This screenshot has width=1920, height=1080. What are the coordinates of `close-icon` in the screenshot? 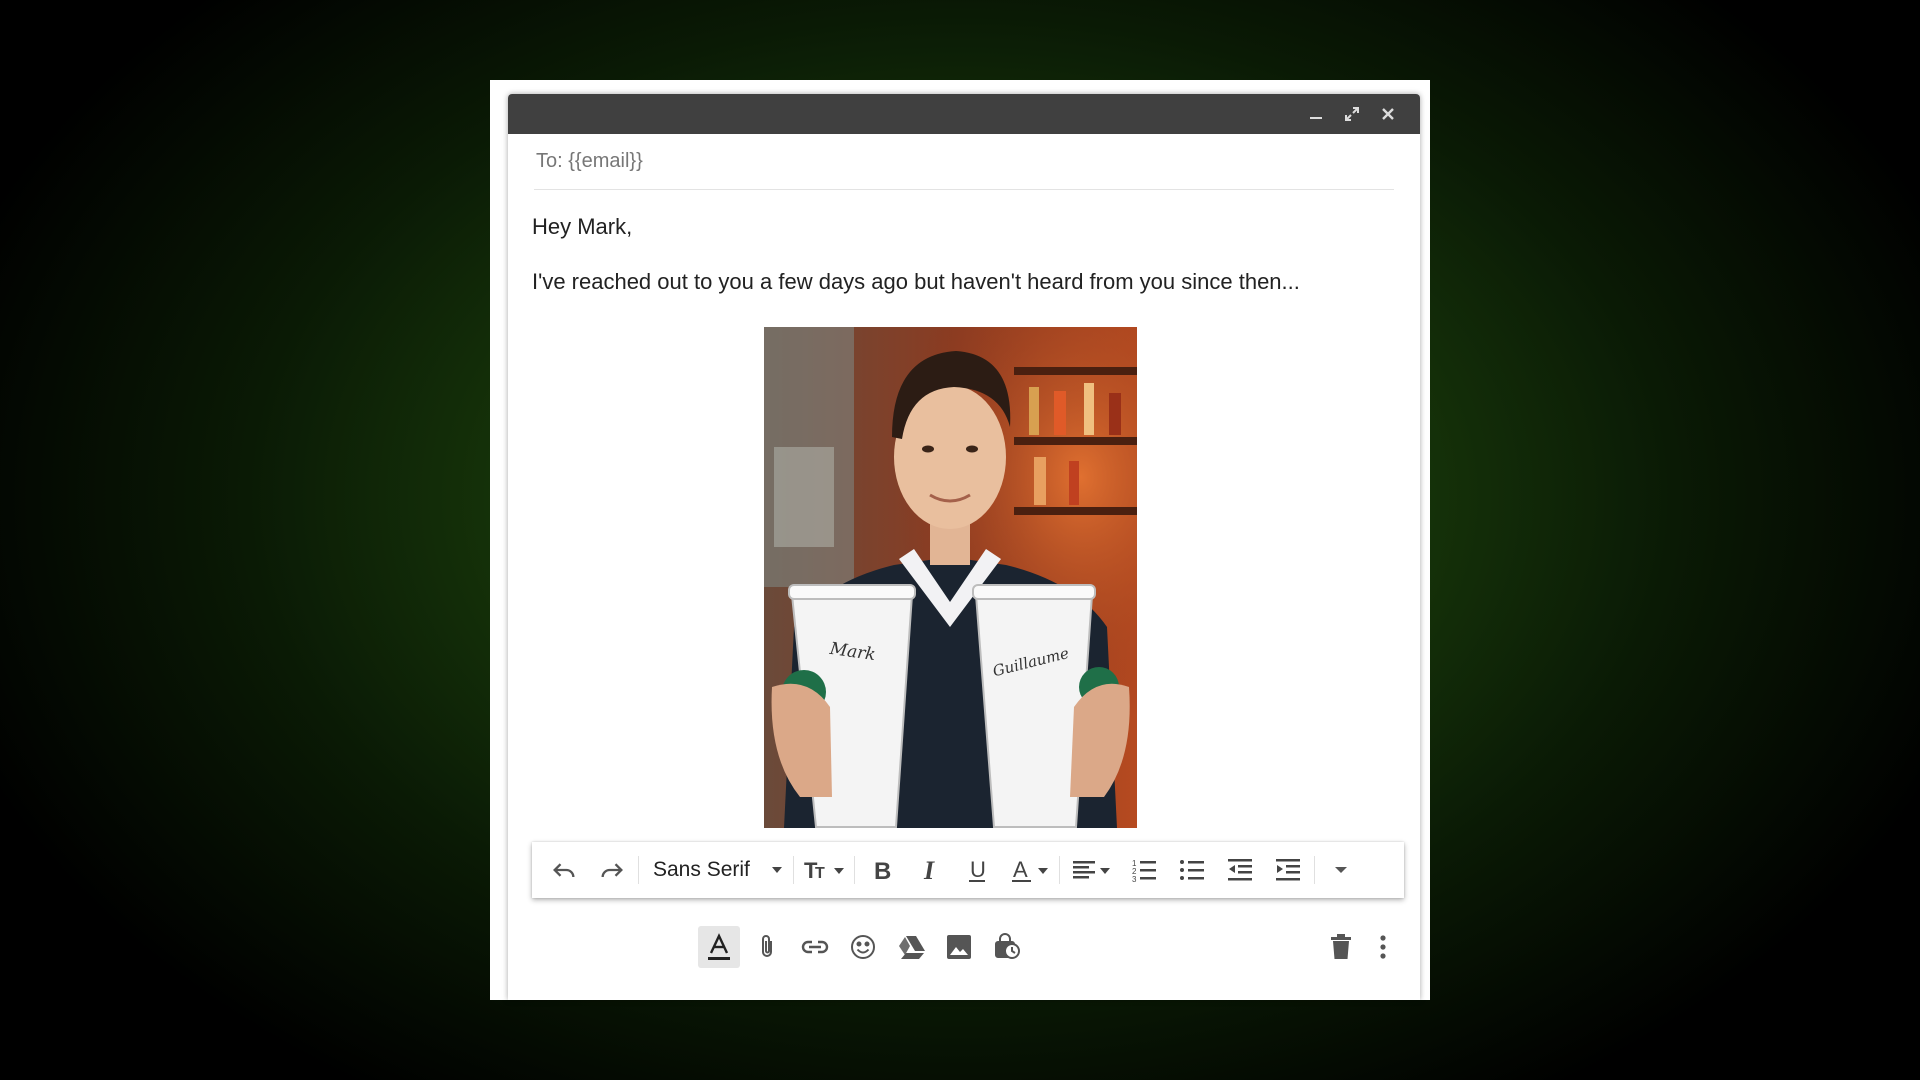 It's located at (1388, 114).